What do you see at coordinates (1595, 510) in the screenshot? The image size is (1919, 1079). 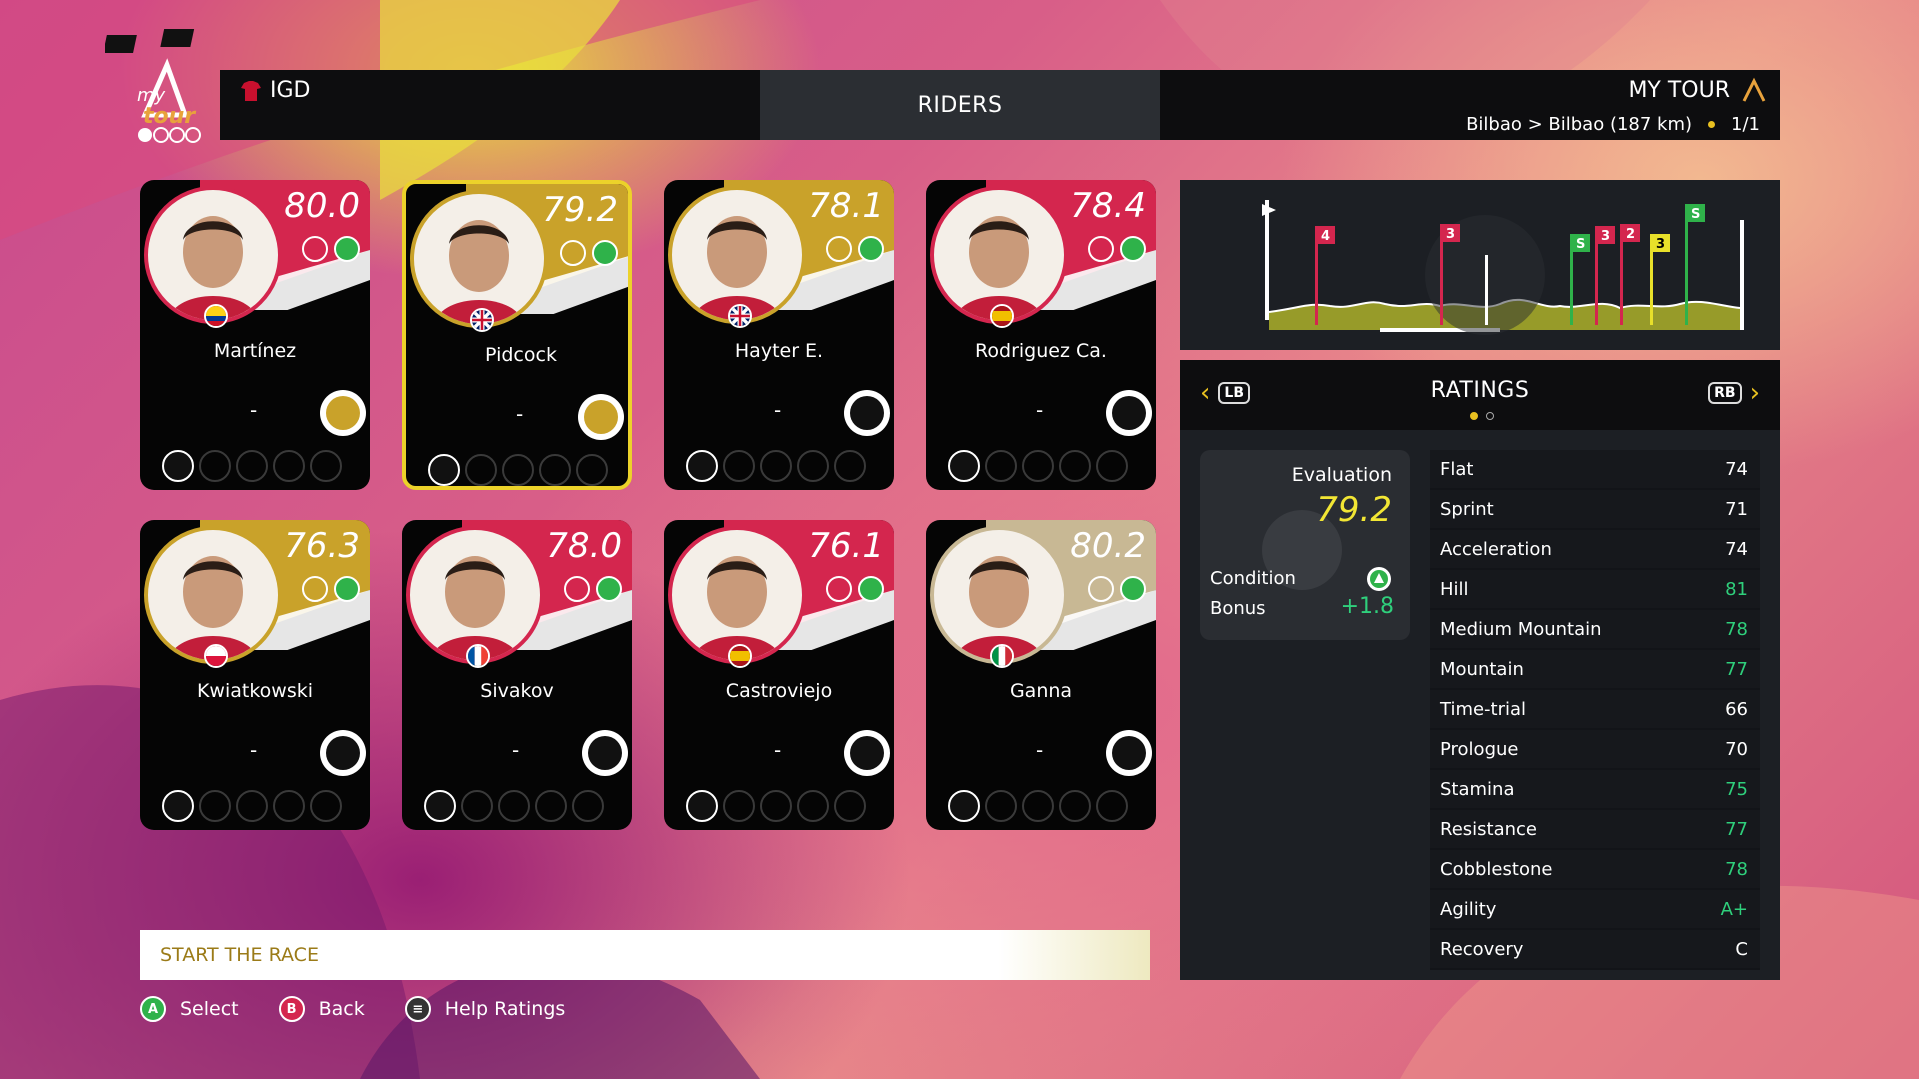 I see `stat-row: Sprint 71` at bounding box center [1595, 510].